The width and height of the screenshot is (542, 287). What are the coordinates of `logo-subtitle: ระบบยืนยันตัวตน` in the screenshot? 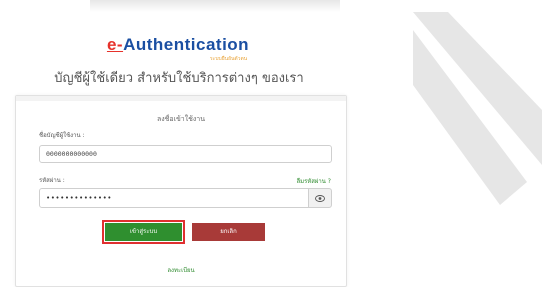 It's located at (229, 59).